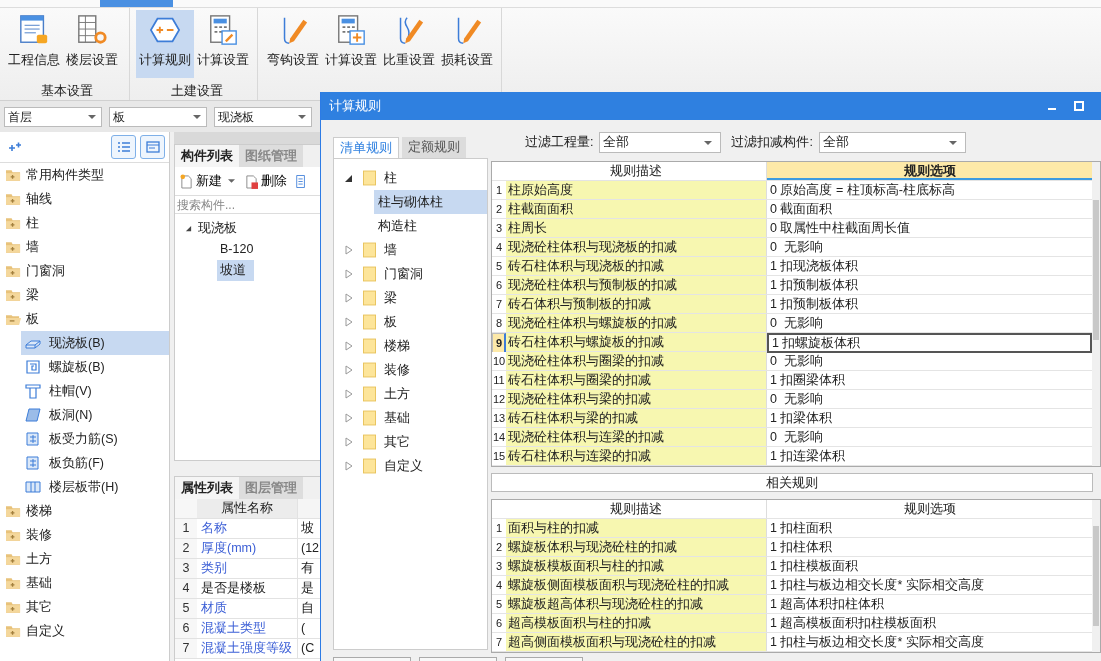  What do you see at coordinates (251, 181) in the screenshot?
I see `delete-document-icon` at bounding box center [251, 181].